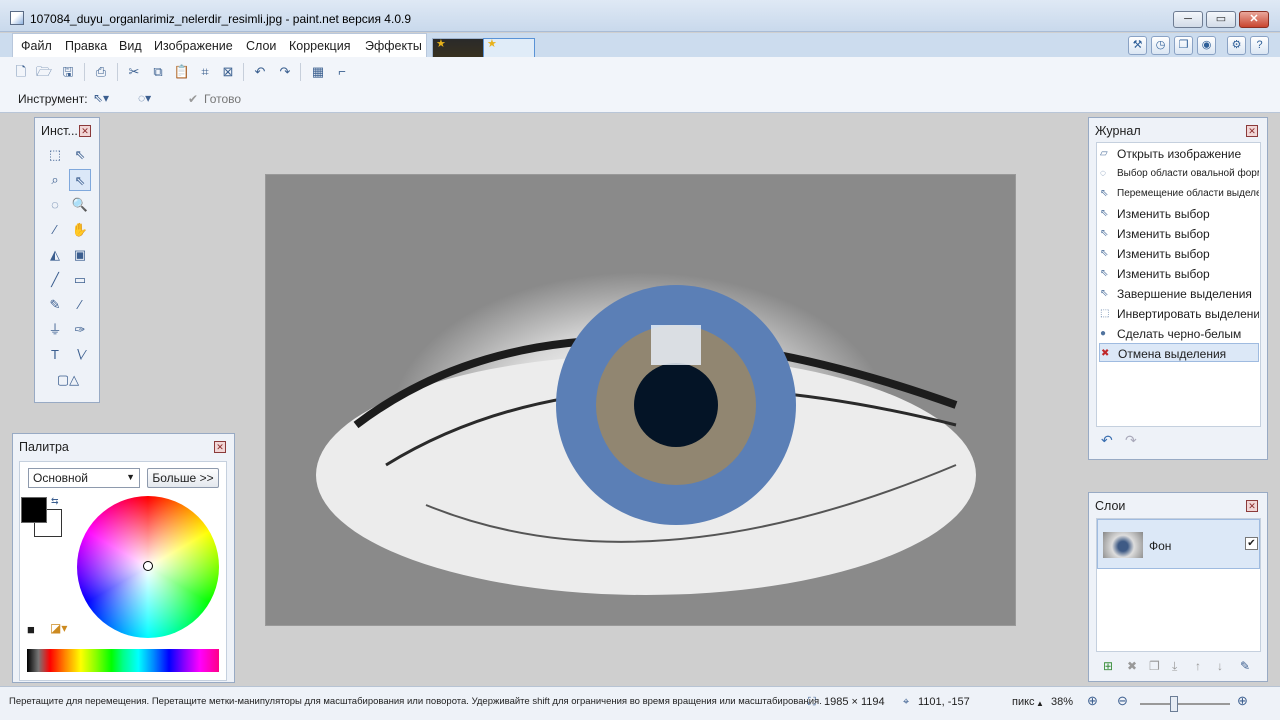  Describe the element at coordinates (1132, 666) in the screenshot. I see `delete-layer-icon: ✖` at that location.